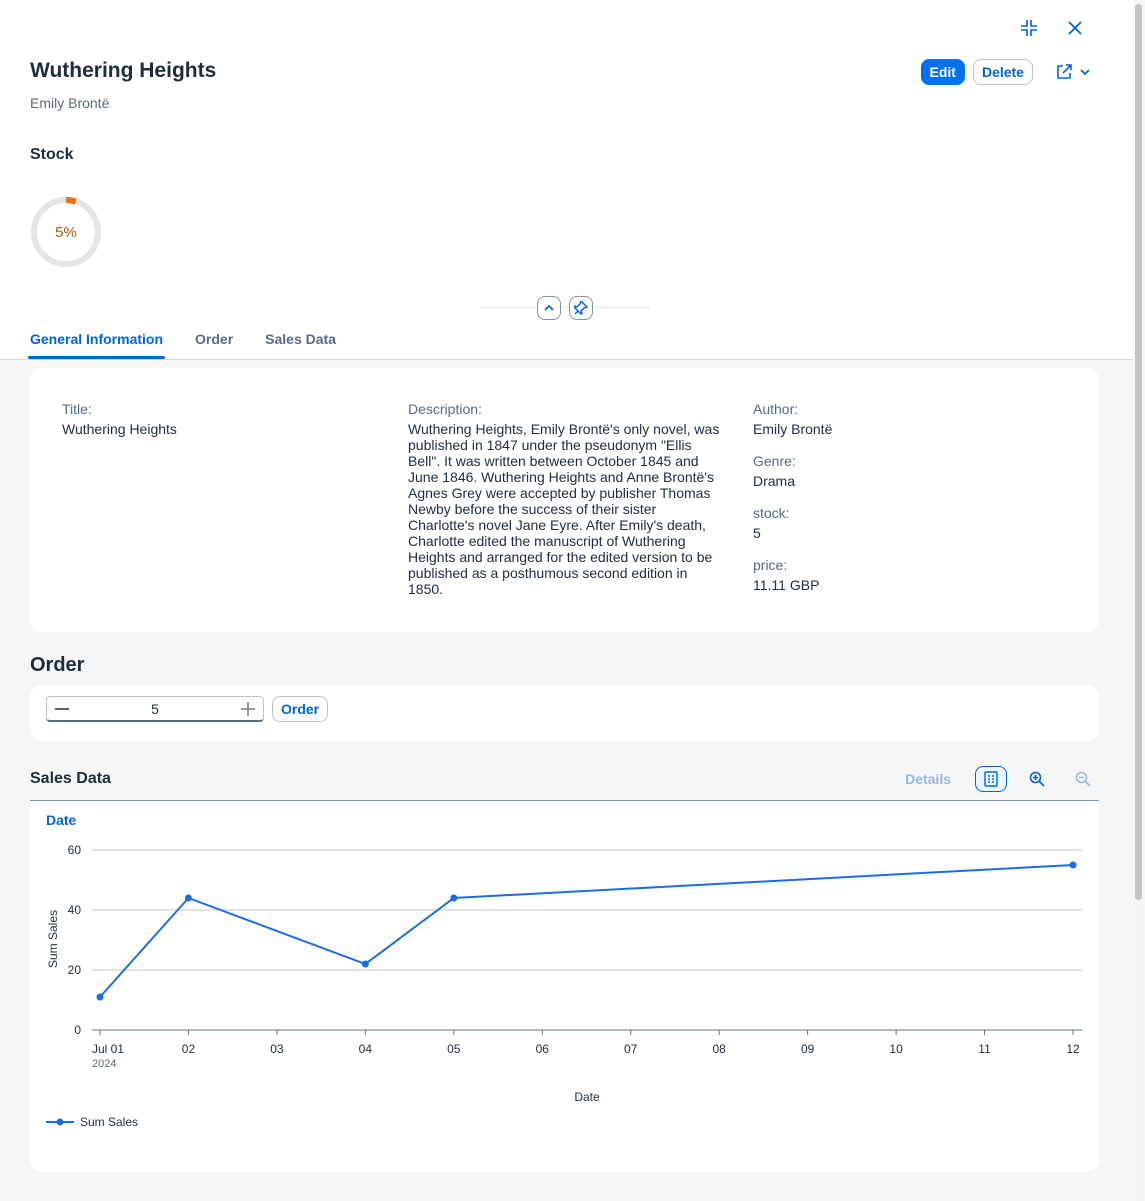 The width and height of the screenshot is (1145, 1201). I want to click on page-title: Wuthering Heights, so click(123, 70).